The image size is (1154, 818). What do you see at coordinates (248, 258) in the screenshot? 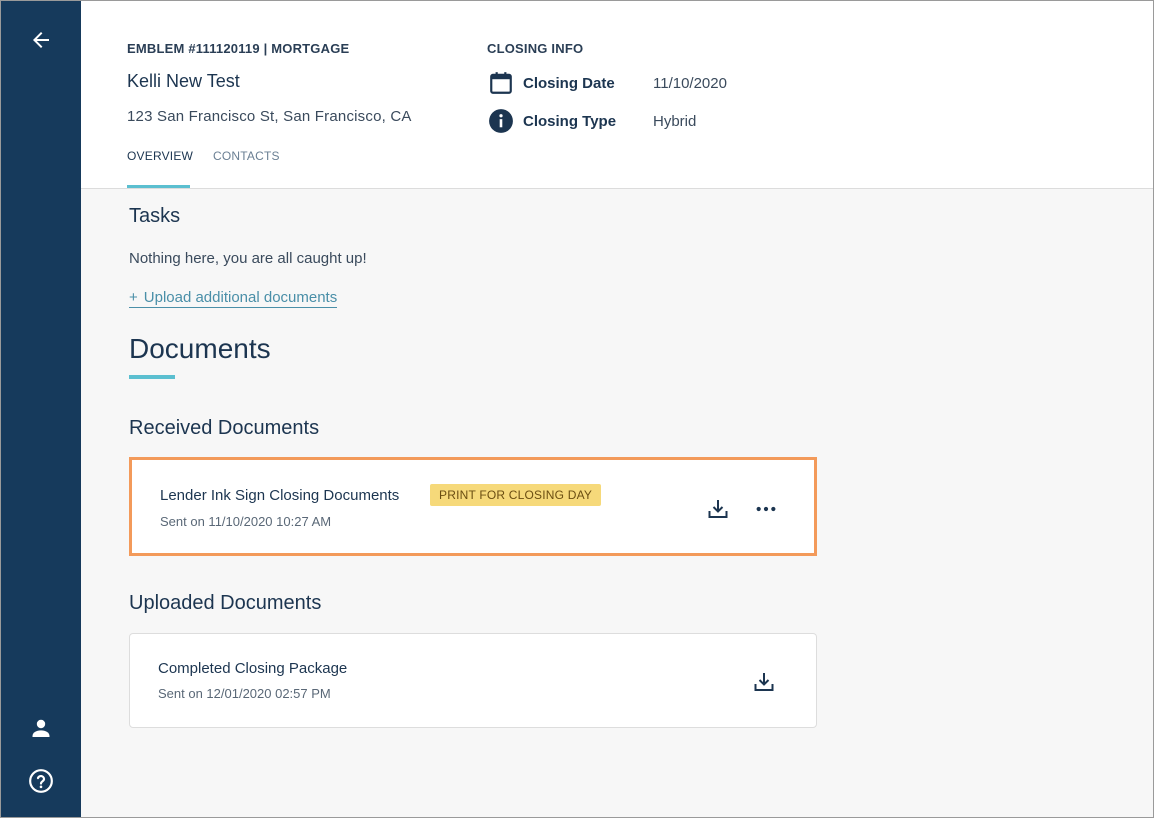
I see `tasks-empty-message: Nothing here, you are all caught up!` at bounding box center [248, 258].